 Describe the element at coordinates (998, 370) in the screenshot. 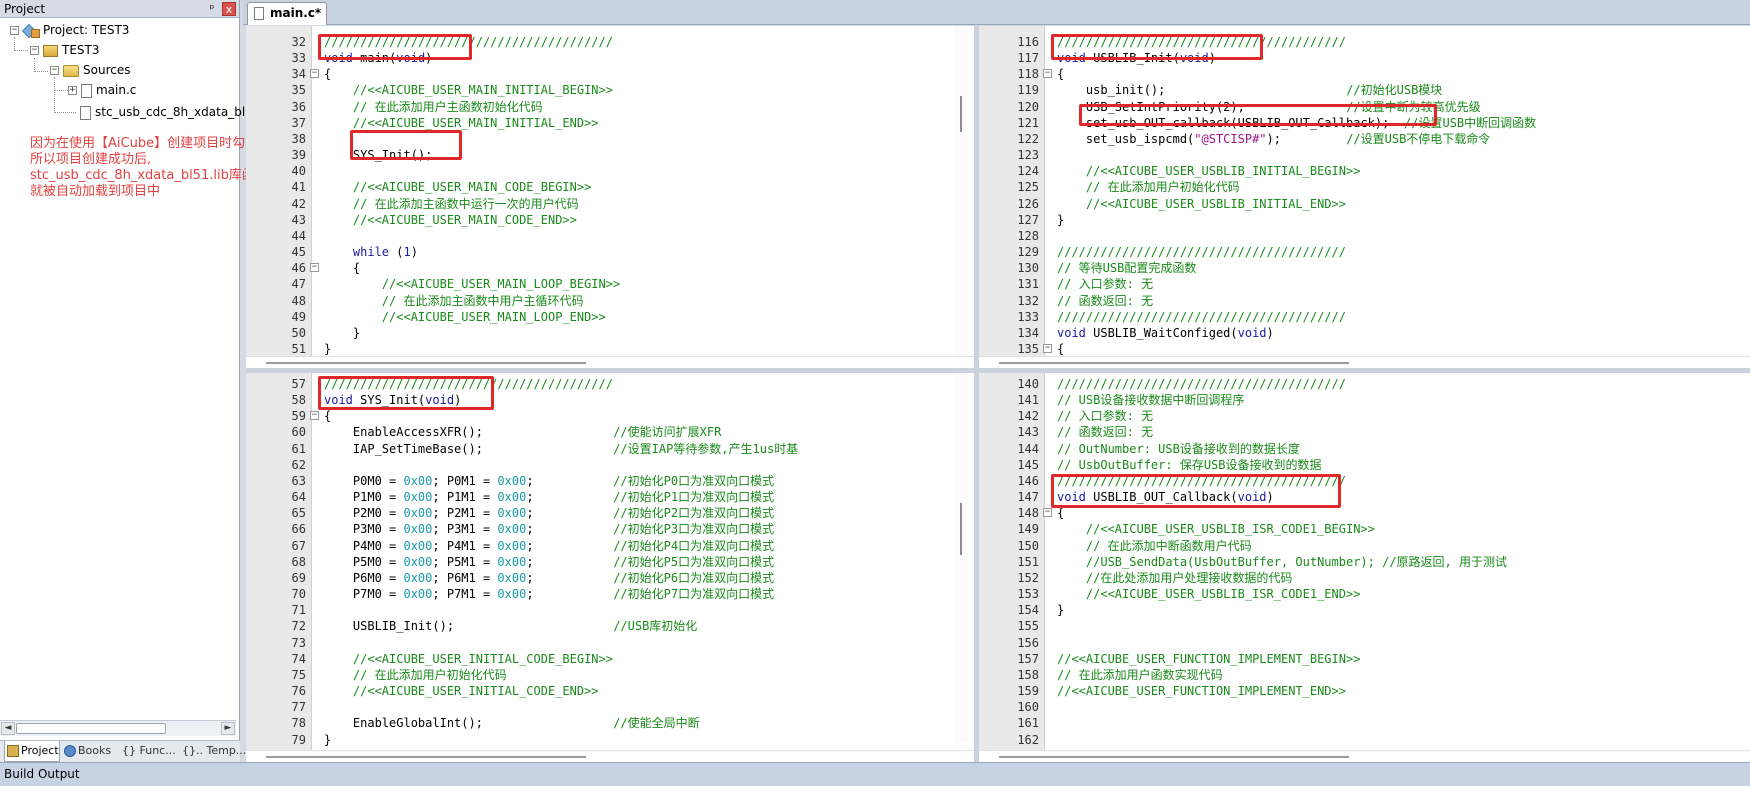

I see `pane-splitter-horizontal` at that location.